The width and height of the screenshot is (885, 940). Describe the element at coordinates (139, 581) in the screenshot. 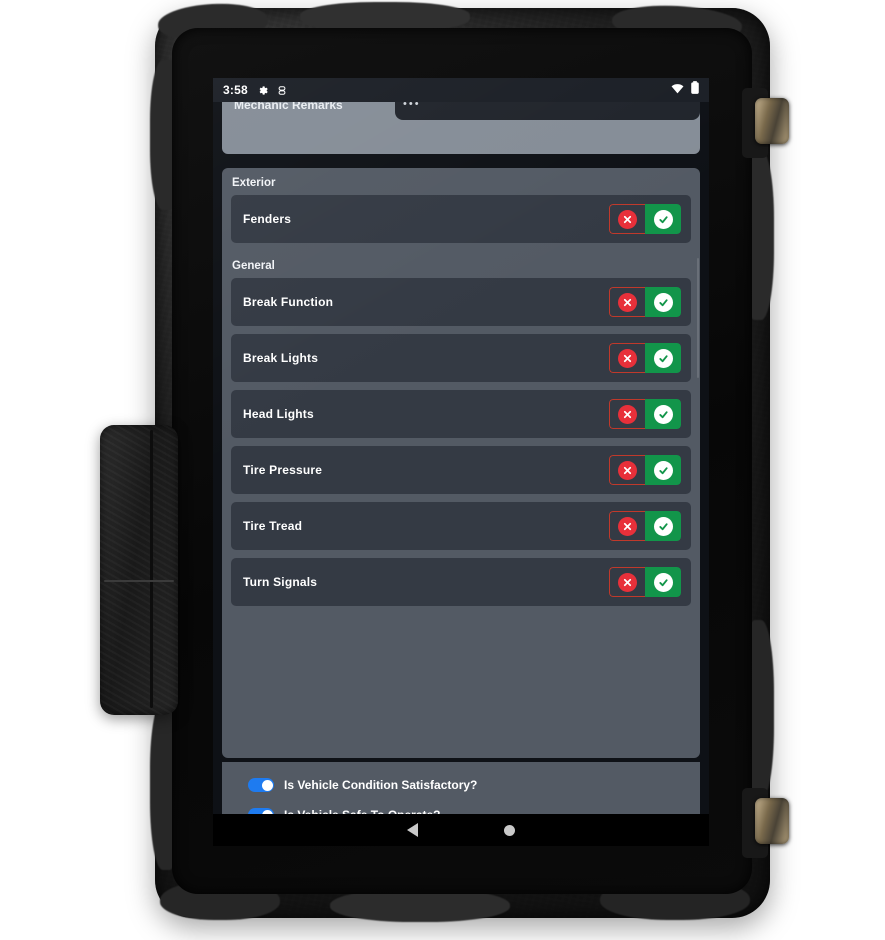

I see `hand-strap-crease` at that location.